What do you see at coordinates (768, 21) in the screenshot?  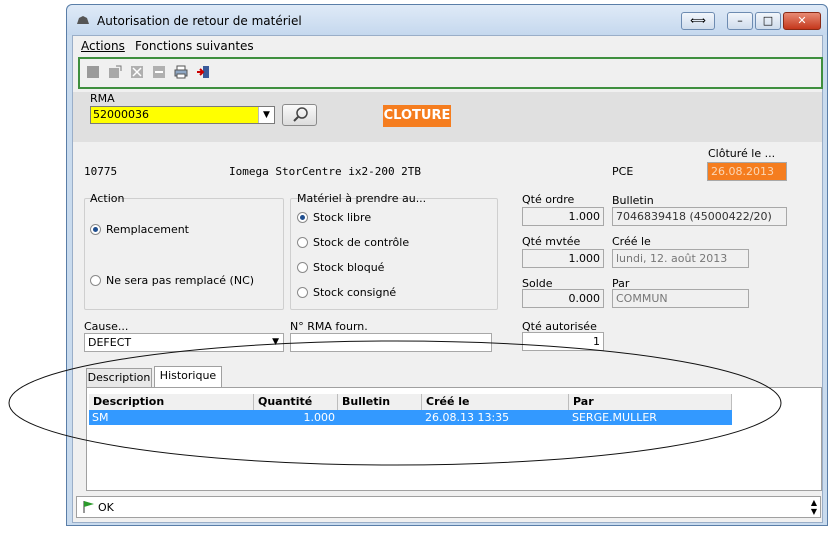 I see `maximize-button: □` at bounding box center [768, 21].